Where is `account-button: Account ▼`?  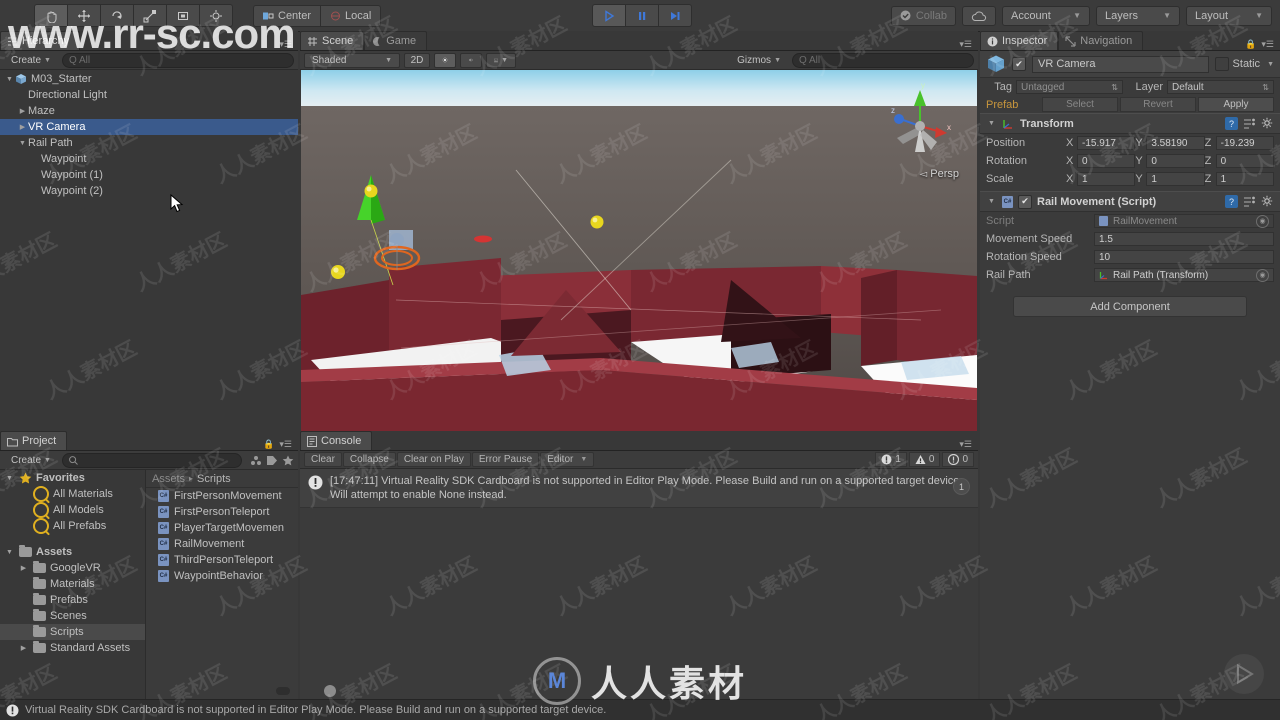
account-button: Account ▼ is located at coordinates (1046, 15).